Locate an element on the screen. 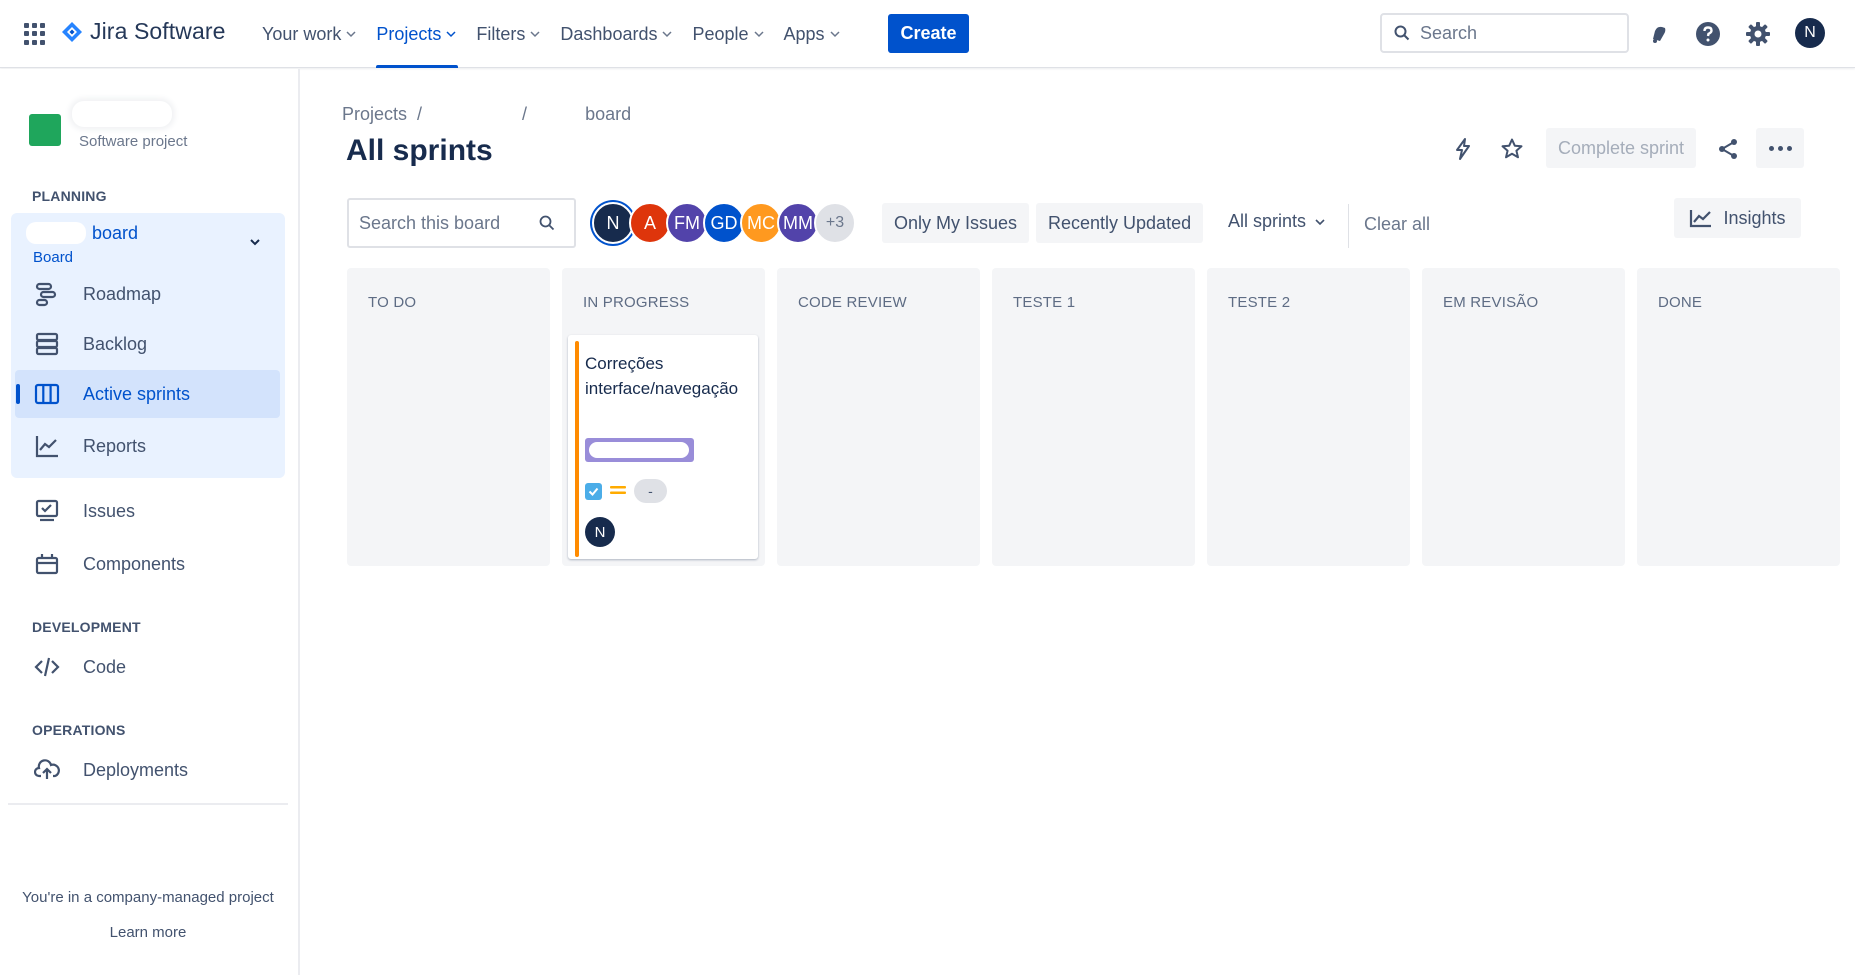  sidebar-item-label: Issues is located at coordinates (109, 510).